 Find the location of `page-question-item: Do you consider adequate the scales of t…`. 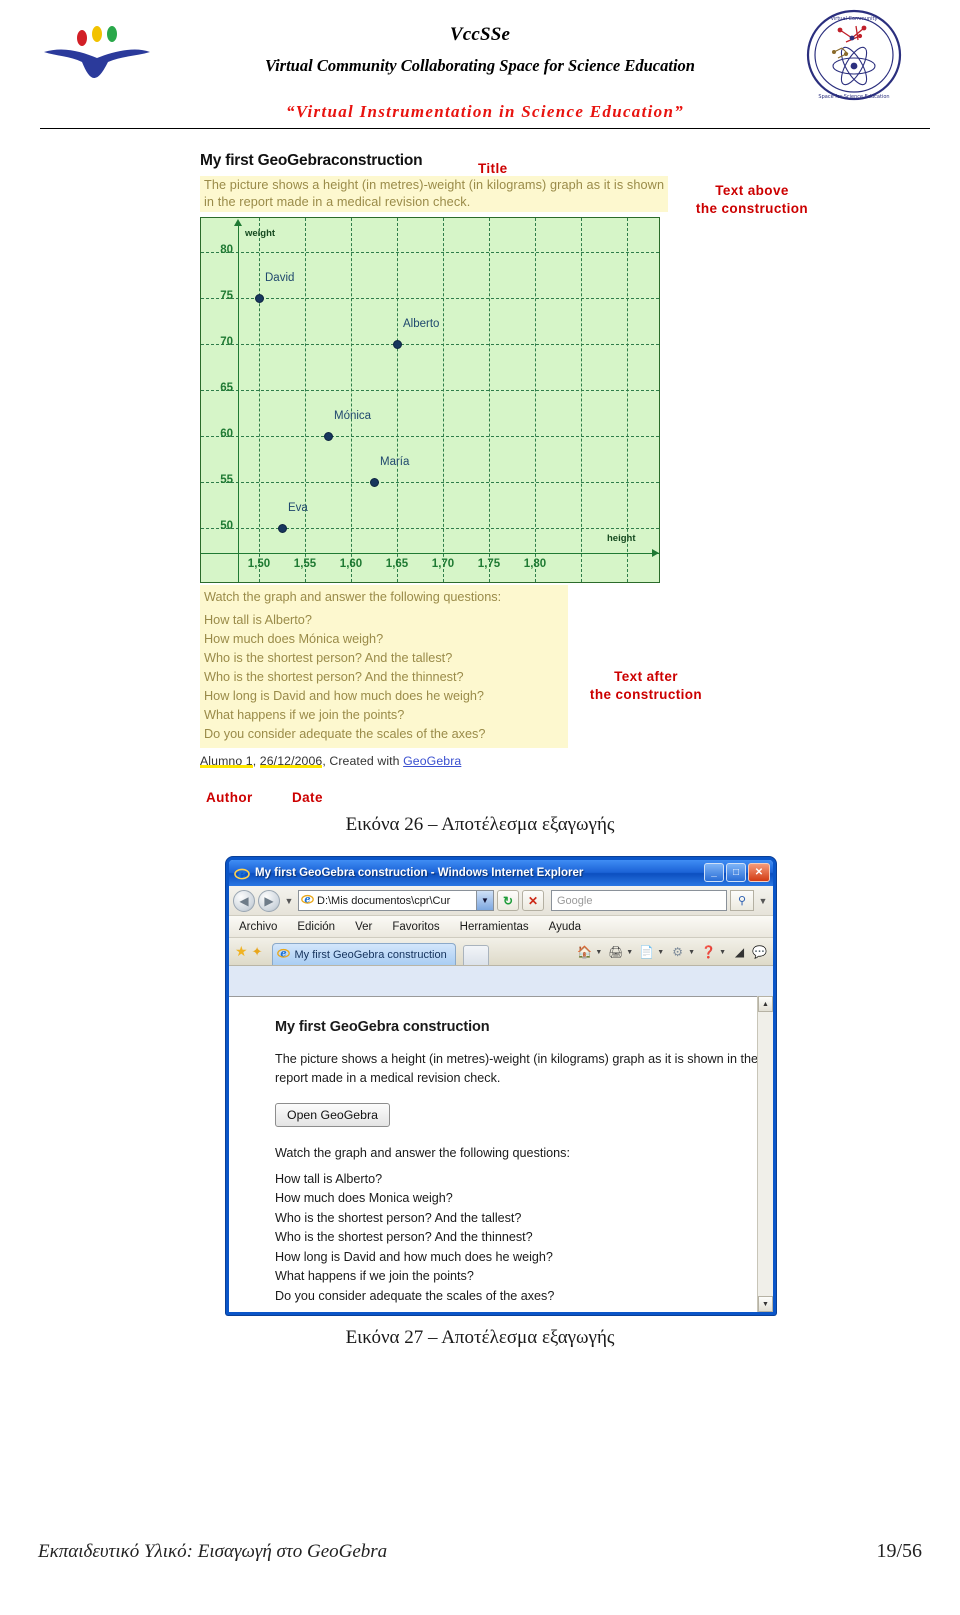

page-question-item: Do you consider adequate the scales of t… is located at coordinates (415, 1295).